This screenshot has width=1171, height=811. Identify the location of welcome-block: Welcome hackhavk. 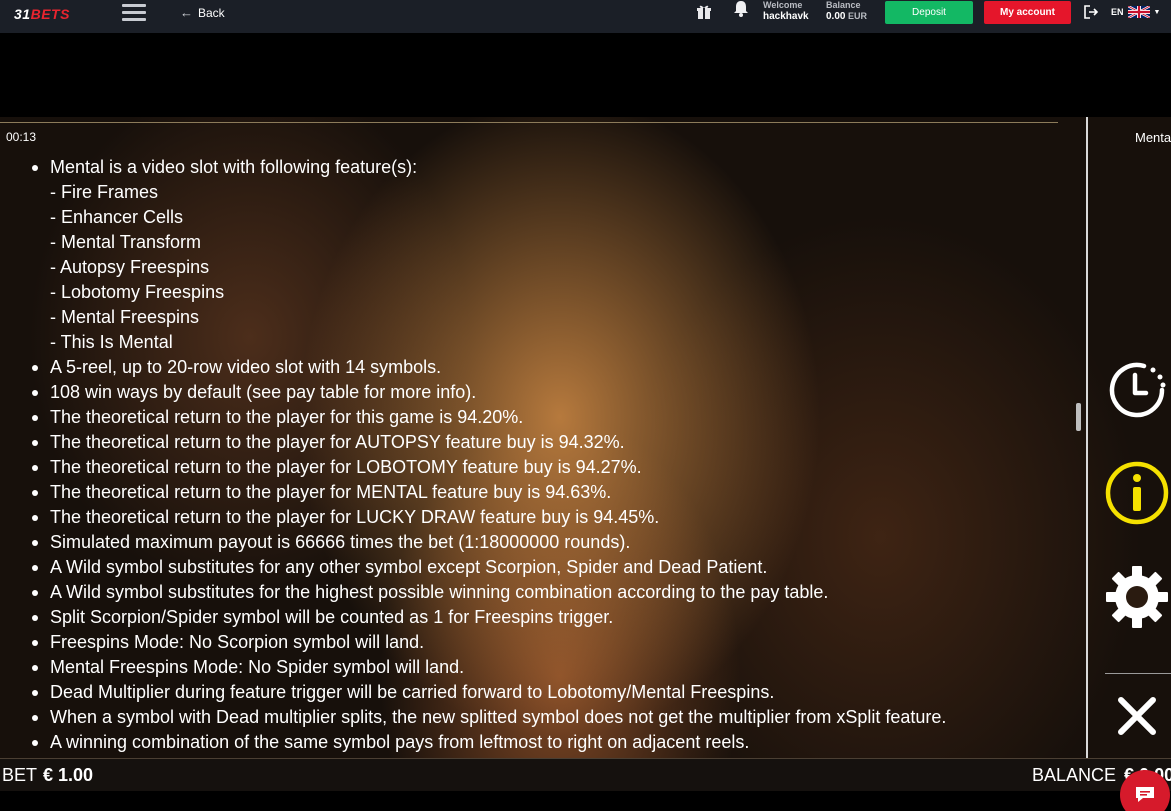
(786, 11).